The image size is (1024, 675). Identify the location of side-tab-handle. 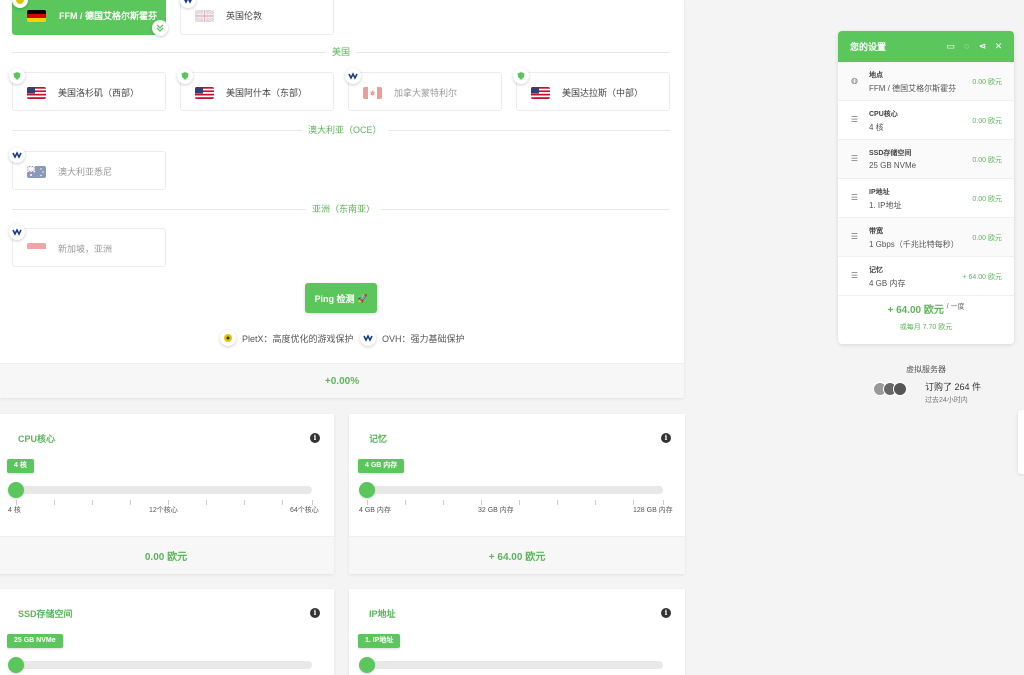
(1021, 442).